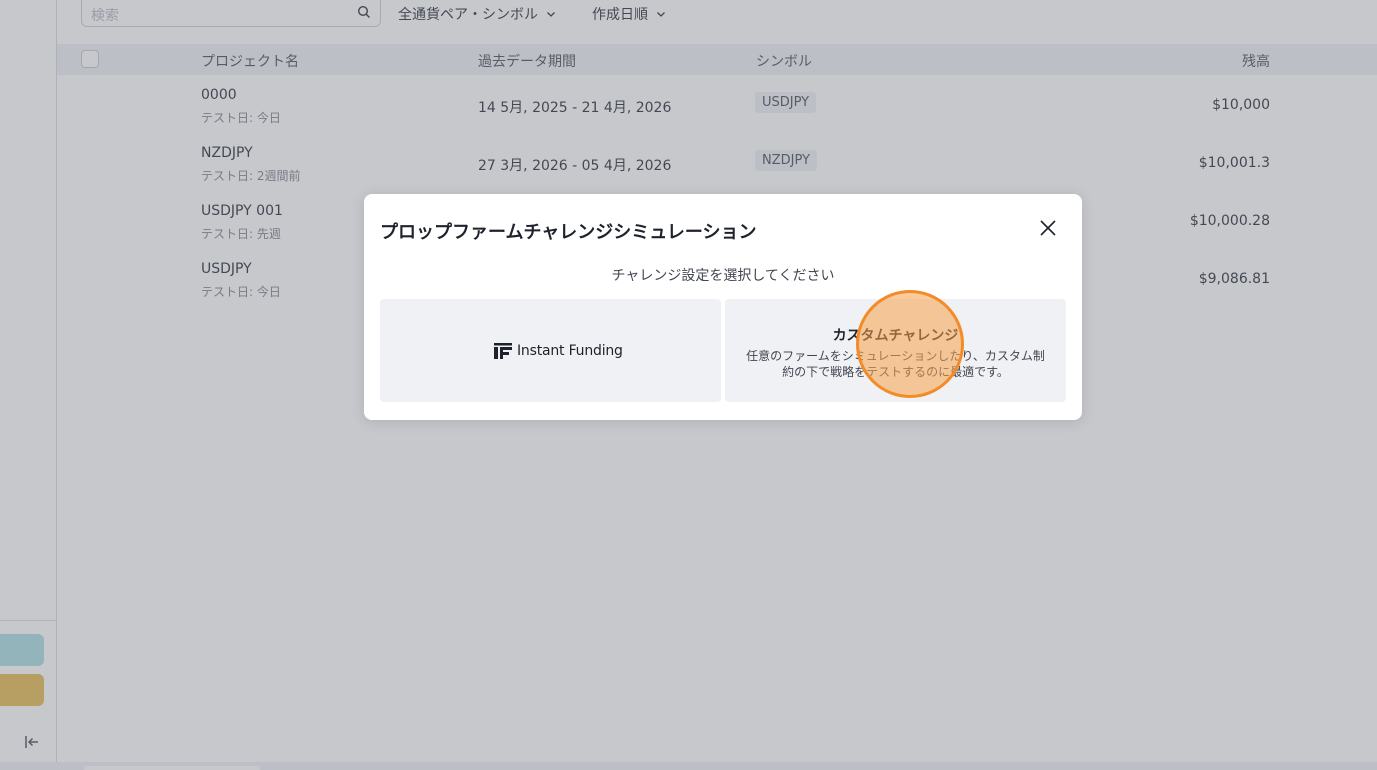 The width and height of the screenshot is (1377, 770). I want to click on instant-funding-logo-icon, so click(503, 351).